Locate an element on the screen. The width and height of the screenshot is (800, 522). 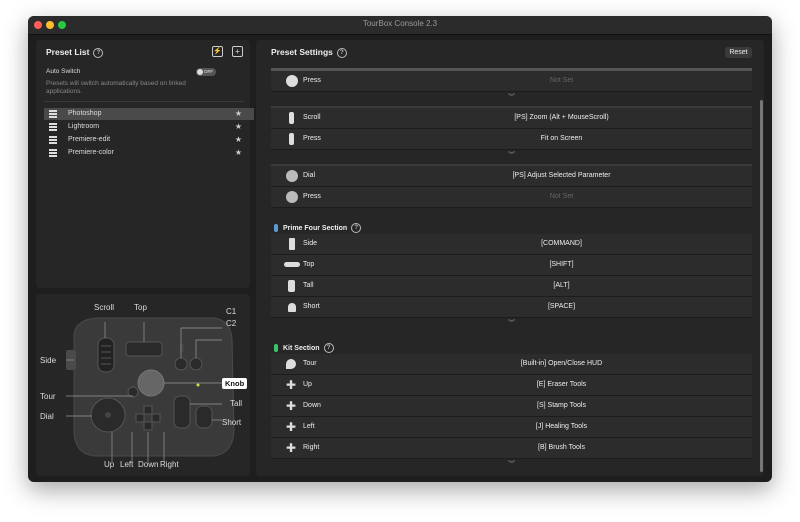
setting-name: Right is located at coordinates (311, 447).